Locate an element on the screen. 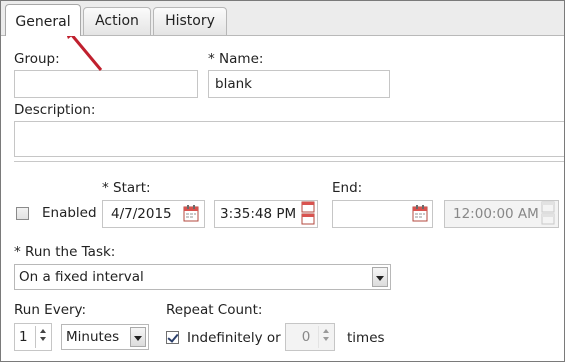 This screenshot has width=565, height=362. indefinitely-label: Indefinitely or is located at coordinates (234, 338).